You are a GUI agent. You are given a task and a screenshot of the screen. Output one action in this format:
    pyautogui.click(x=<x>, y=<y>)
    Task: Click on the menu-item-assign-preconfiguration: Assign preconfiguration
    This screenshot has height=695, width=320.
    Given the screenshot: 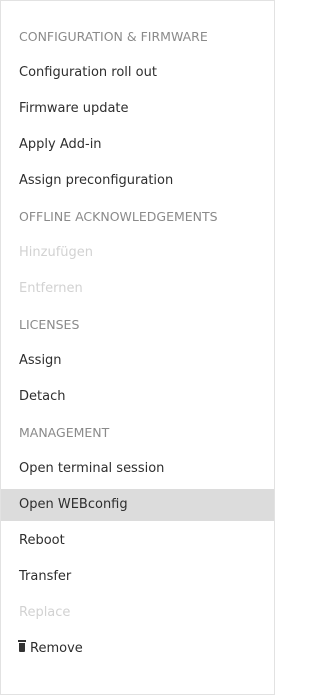 What is the action you would take?
    pyautogui.click(x=137, y=181)
    